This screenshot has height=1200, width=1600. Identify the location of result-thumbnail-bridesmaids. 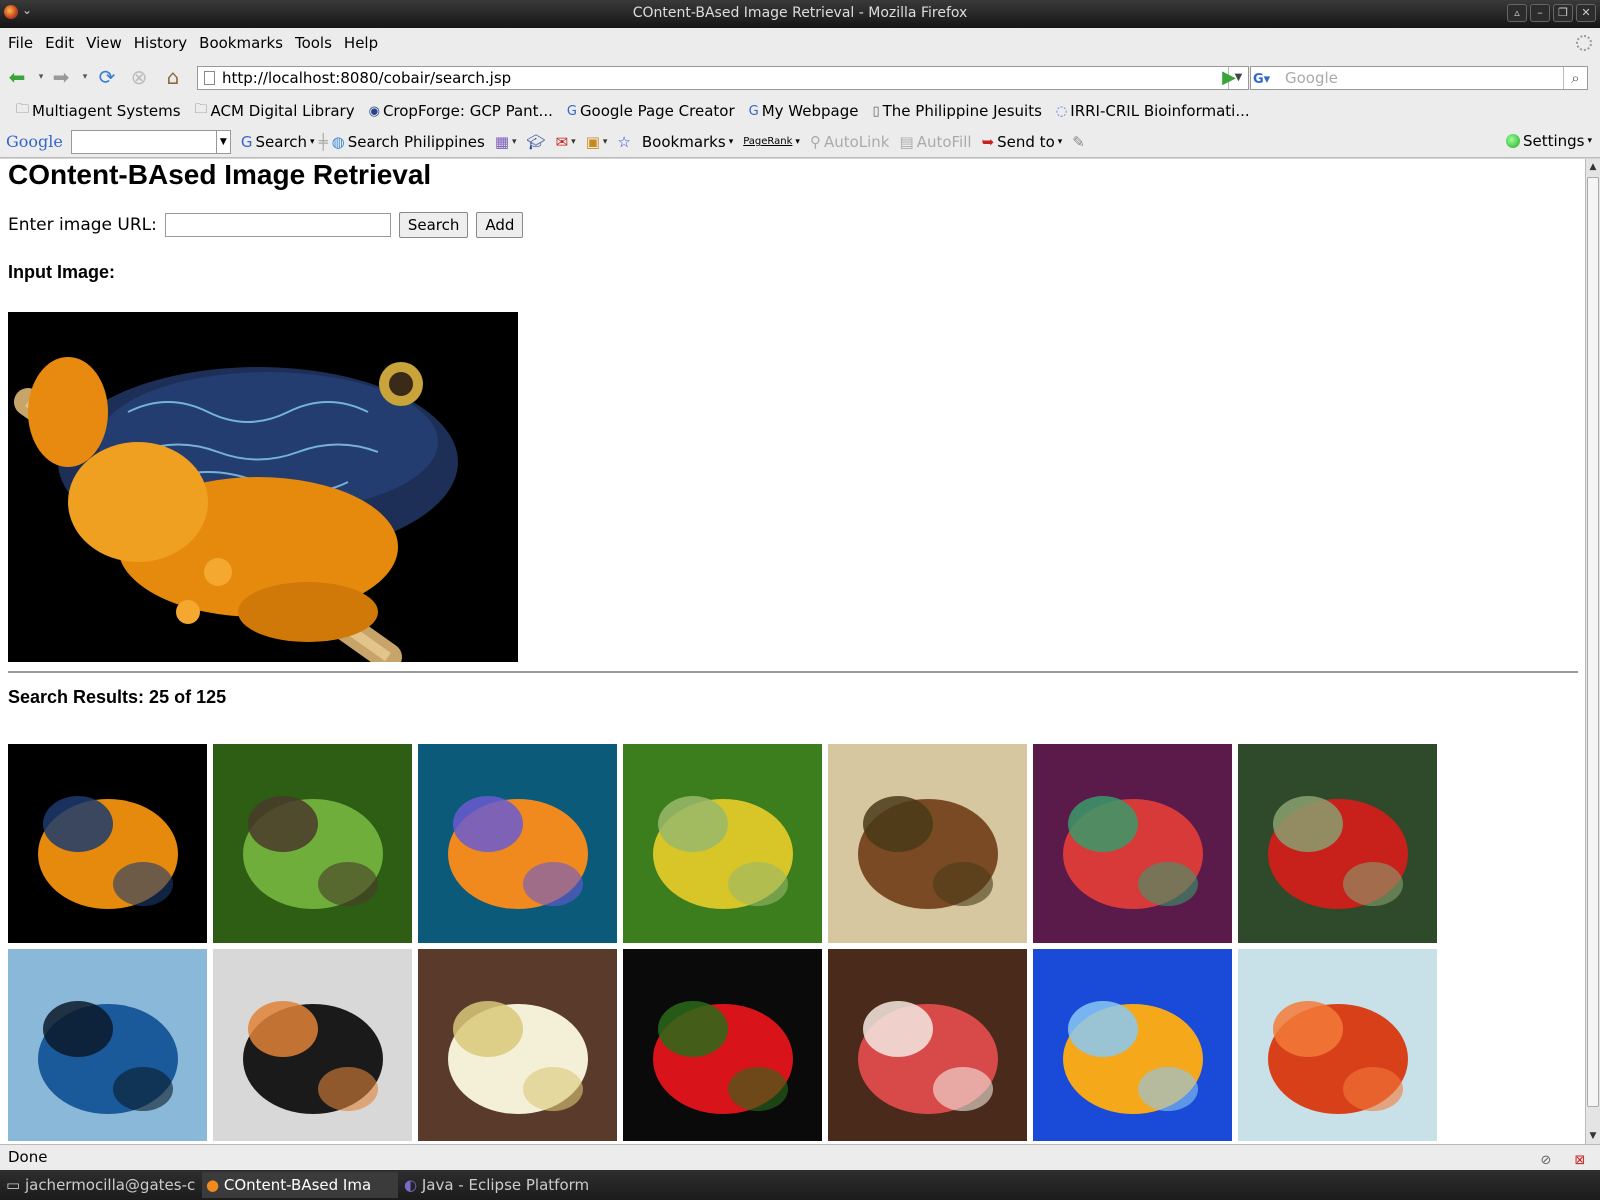
(927, 1045).